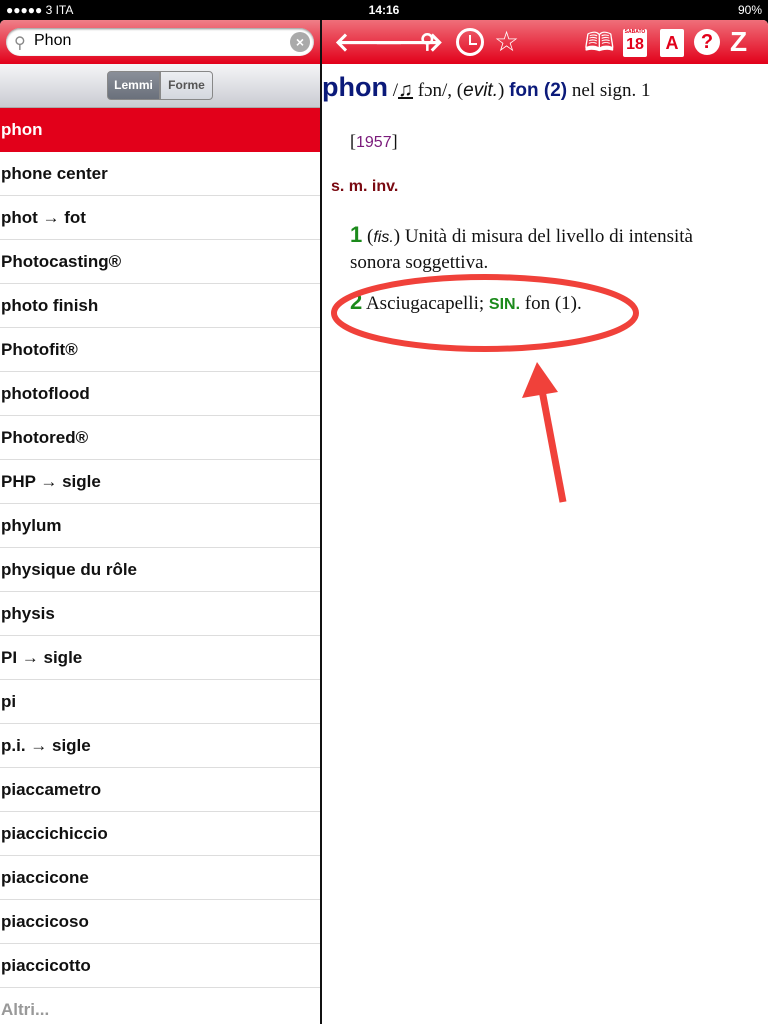  I want to click on list-item: phot → fot, so click(160, 218).